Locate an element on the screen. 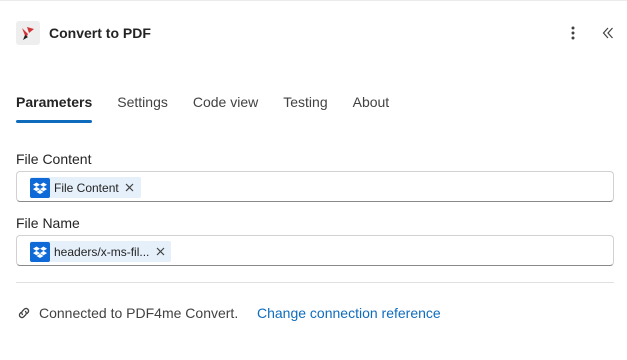 The width and height of the screenshot is (627, 360). link-icon is located at coordinates (24, 313).